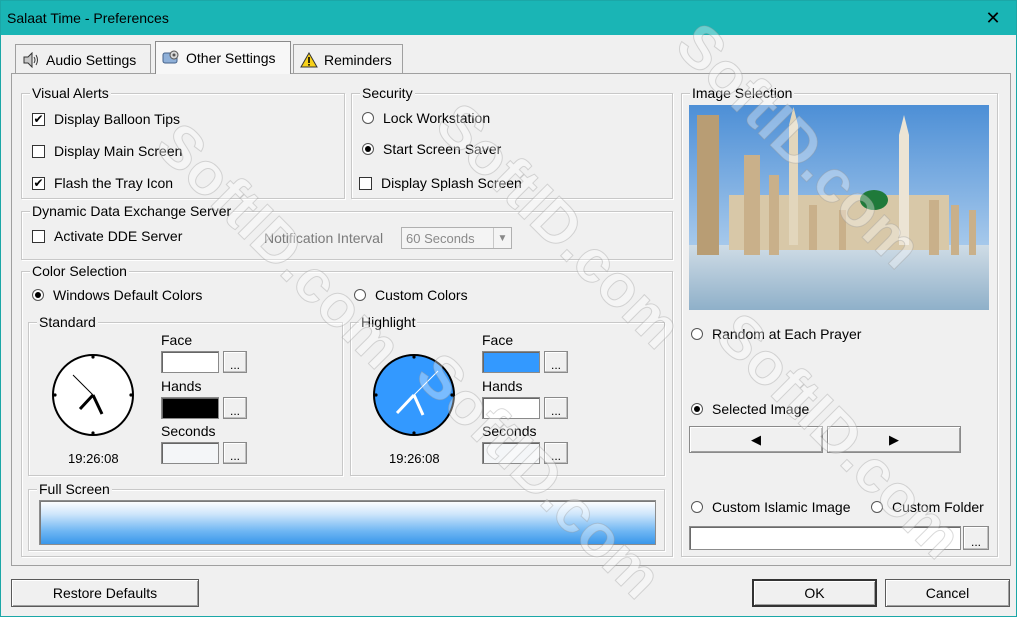  What do you see at coordinates (324, 238) in the screenshot?
I see `notification-interval-label: Notification Interval` at bounding box center [324, 238].